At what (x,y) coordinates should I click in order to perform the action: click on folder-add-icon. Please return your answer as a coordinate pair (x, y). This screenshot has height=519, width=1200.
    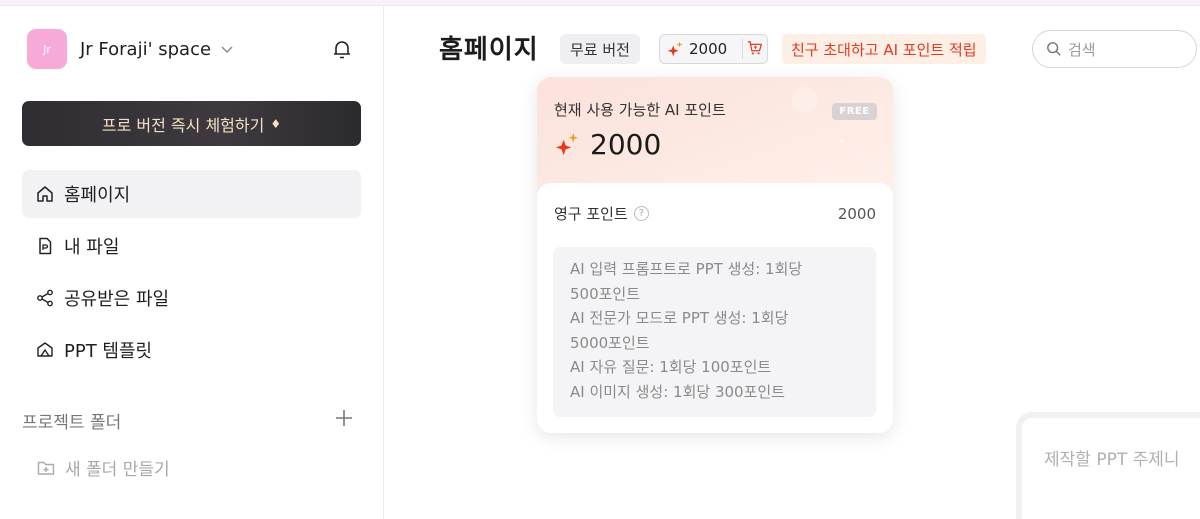
    Looking at the image, I should click on (46, 468).